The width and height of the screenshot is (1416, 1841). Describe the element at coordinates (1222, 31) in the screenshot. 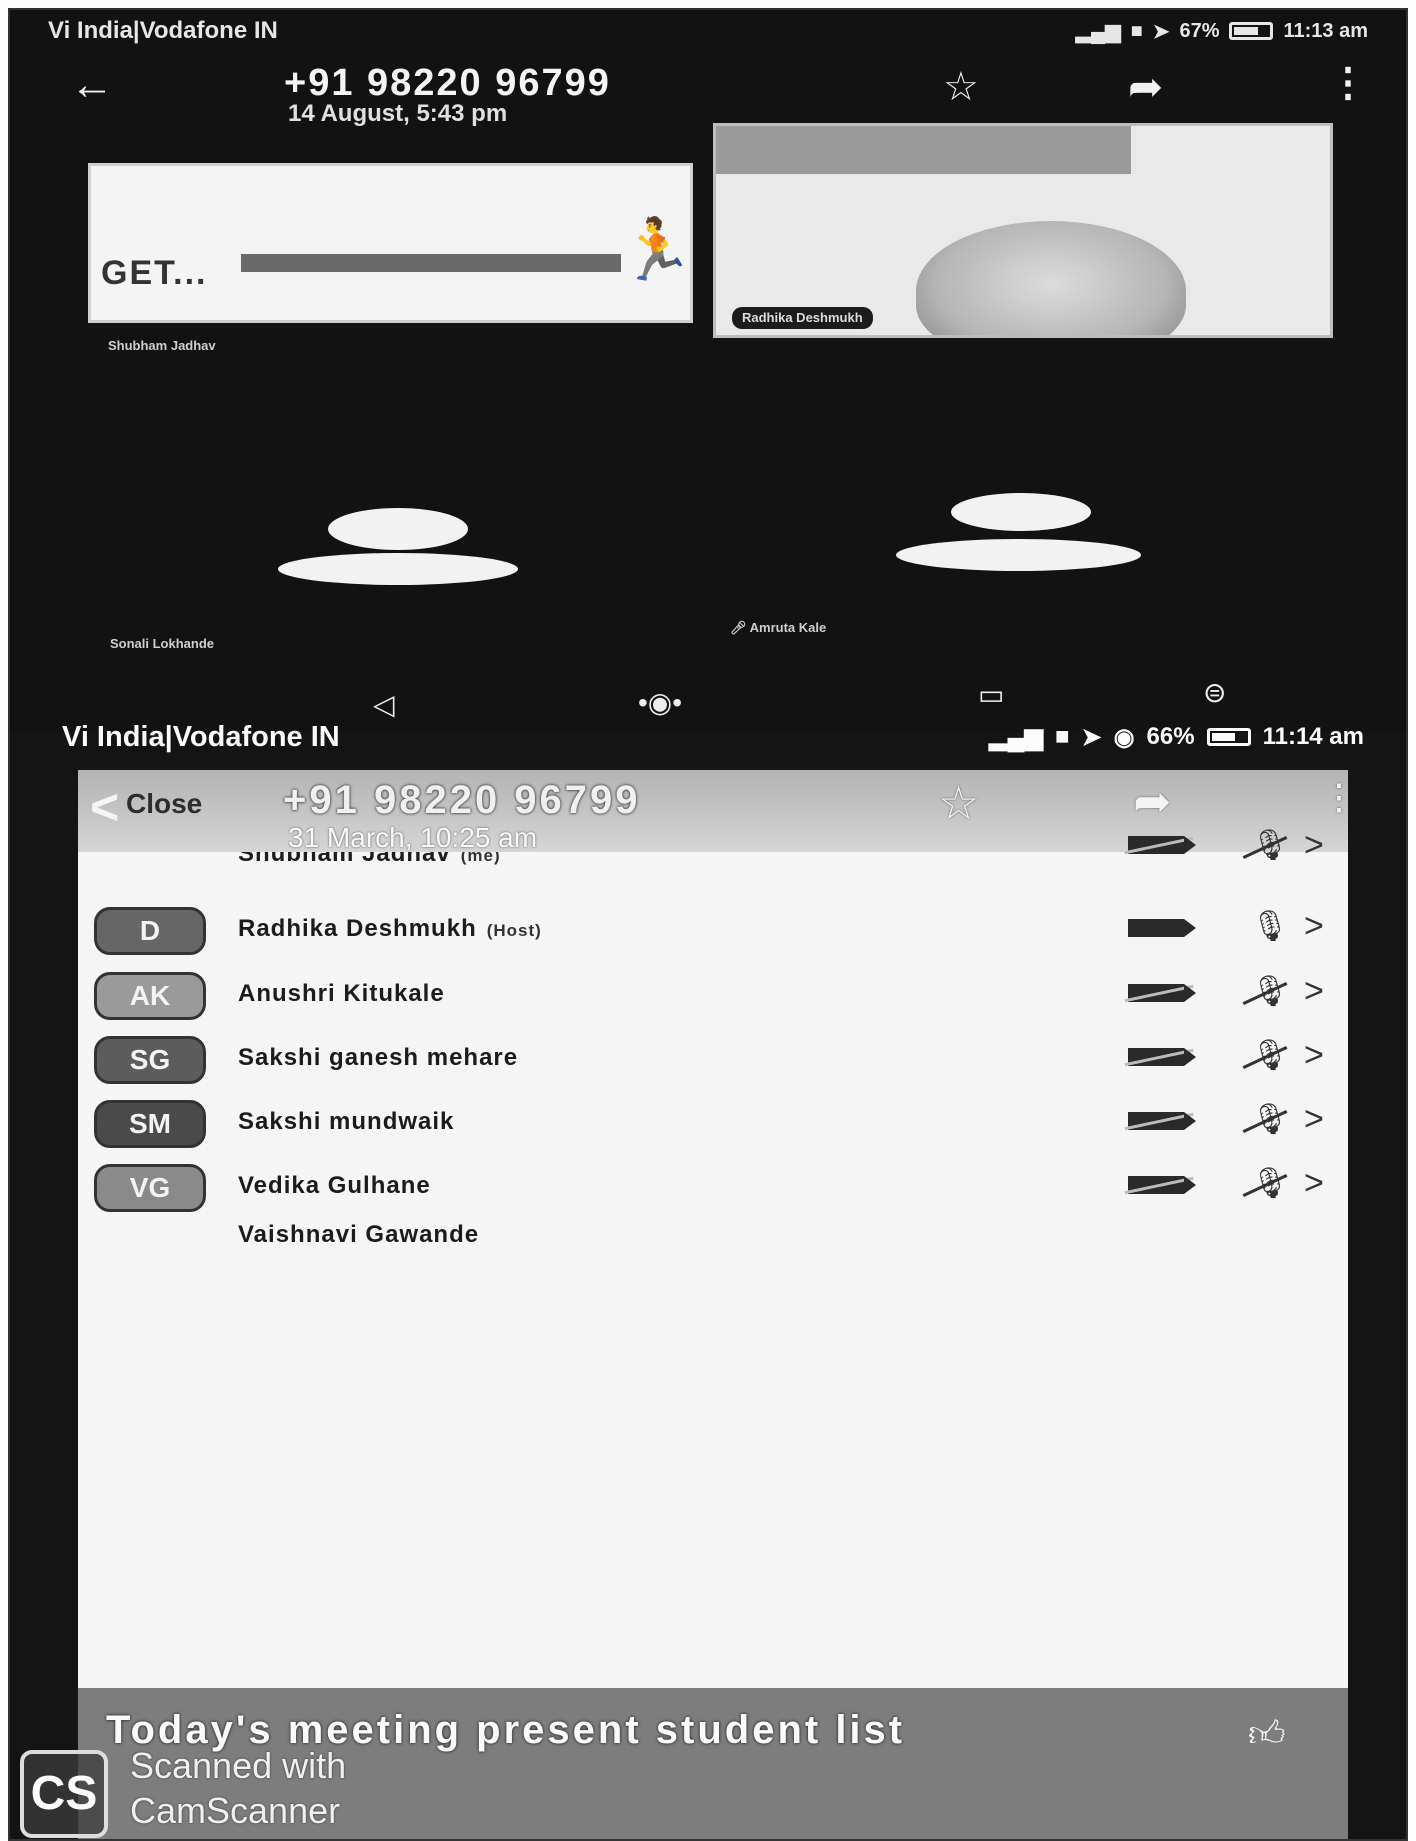

I see `status-icons: ▂▄▆ ■ ➤ 67% 11:13 am` at that location.